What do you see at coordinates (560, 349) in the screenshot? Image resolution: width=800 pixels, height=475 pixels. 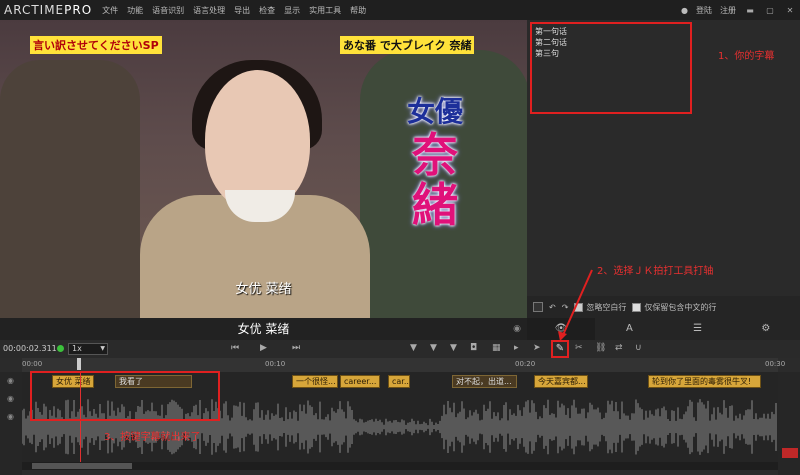 I see `jk-tap-tool-icon: ✎` at bounding box center [560, 349].